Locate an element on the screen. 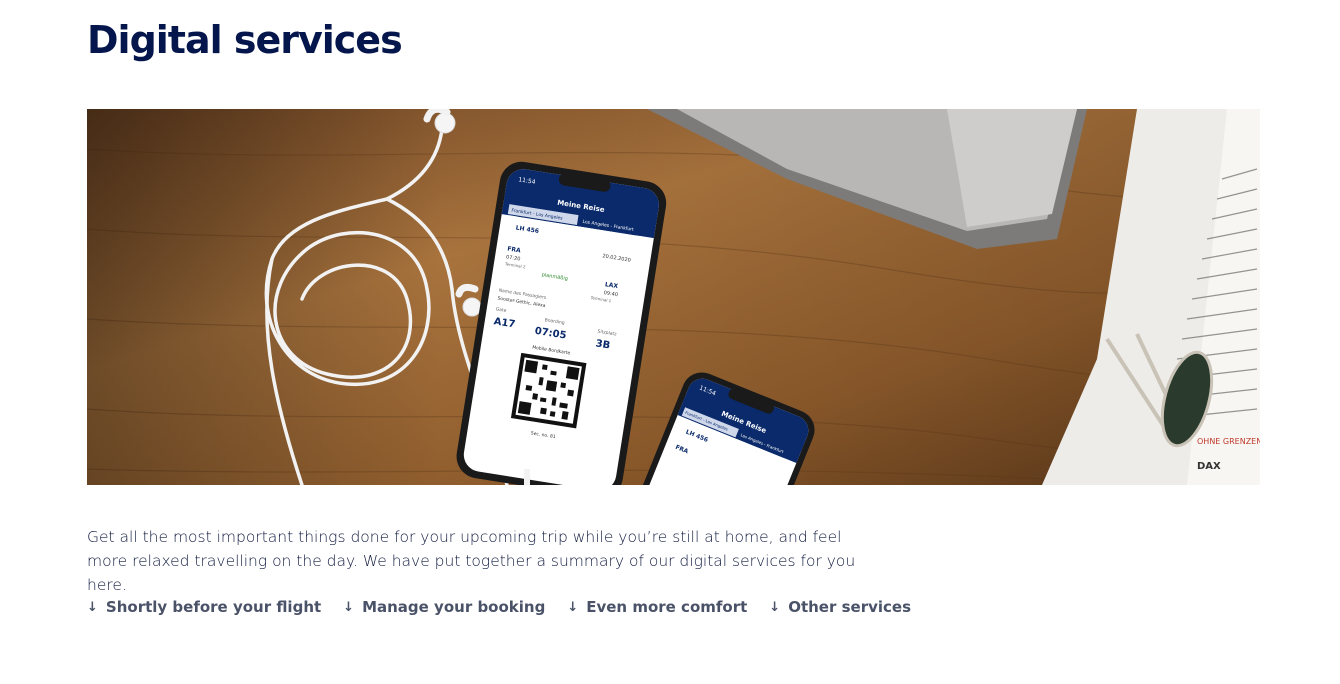 This screenshot has width=1340, height=684. anchor-other-services: ↓ Other services is located at coordinates (840, 607).